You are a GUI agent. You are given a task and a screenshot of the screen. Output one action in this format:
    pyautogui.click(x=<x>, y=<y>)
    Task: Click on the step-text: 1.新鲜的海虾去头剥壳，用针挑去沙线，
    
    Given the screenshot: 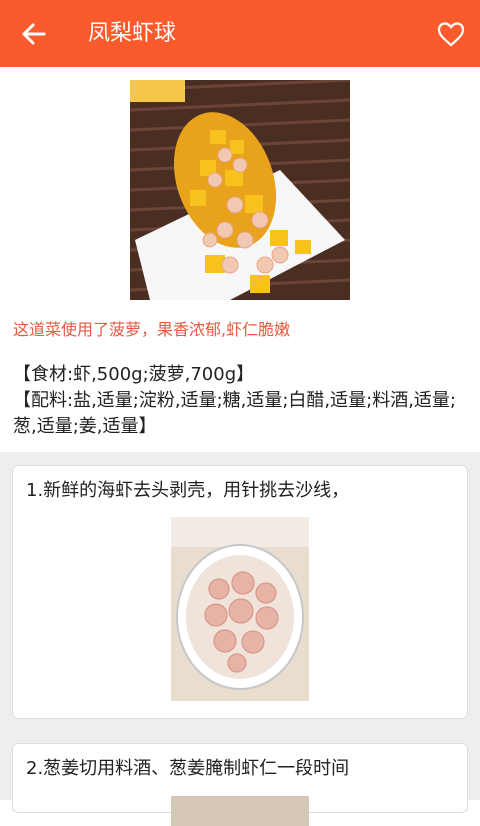 What is the action you would take?
    pyautogui.click(x=188, y=490)
    